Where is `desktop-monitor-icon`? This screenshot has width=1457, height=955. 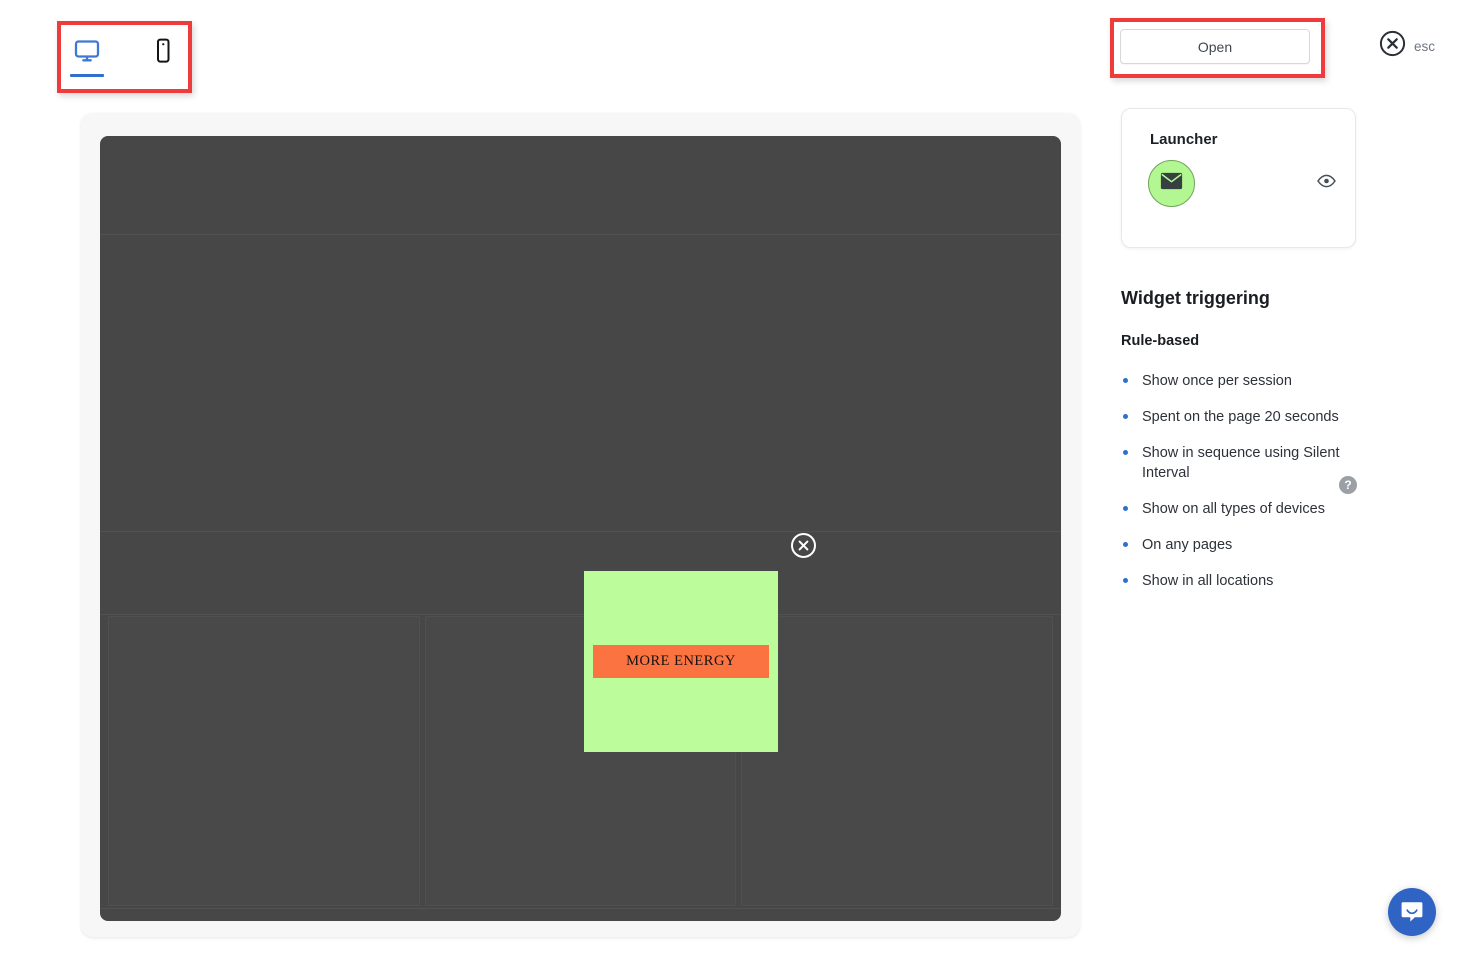 desktop-monitor-icon is located at coordinates (87, 53).